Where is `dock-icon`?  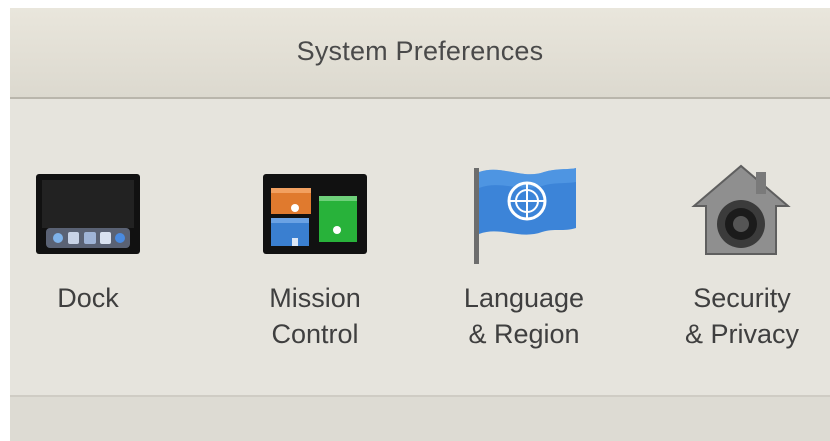
dock-icon is located at coordinates (89, 209).